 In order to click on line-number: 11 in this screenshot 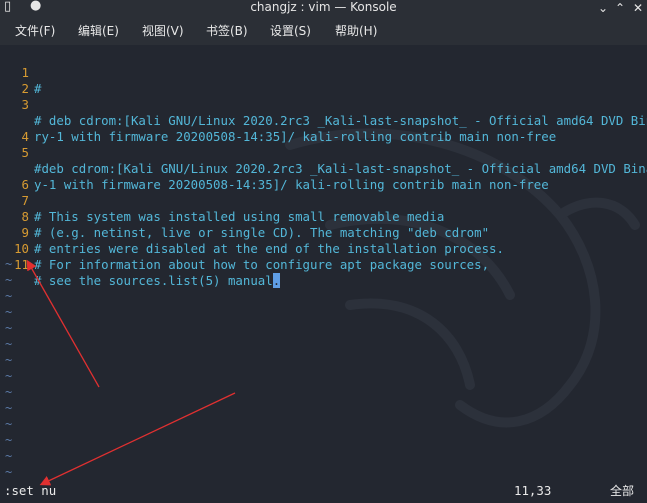, I will do `click(21, 264)`.